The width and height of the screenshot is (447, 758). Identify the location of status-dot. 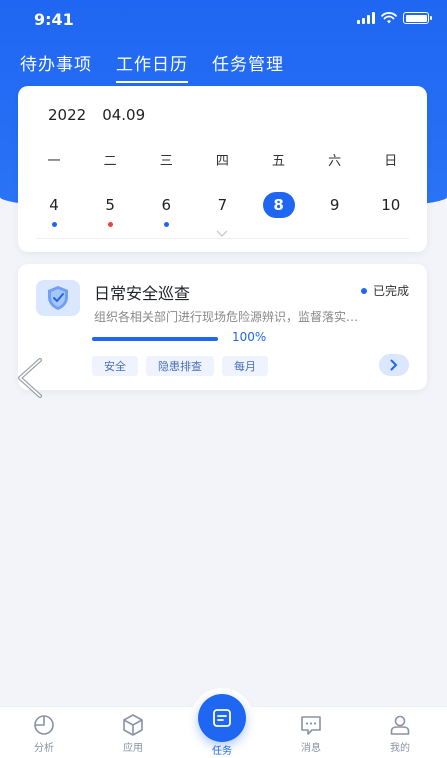
(363, 290).